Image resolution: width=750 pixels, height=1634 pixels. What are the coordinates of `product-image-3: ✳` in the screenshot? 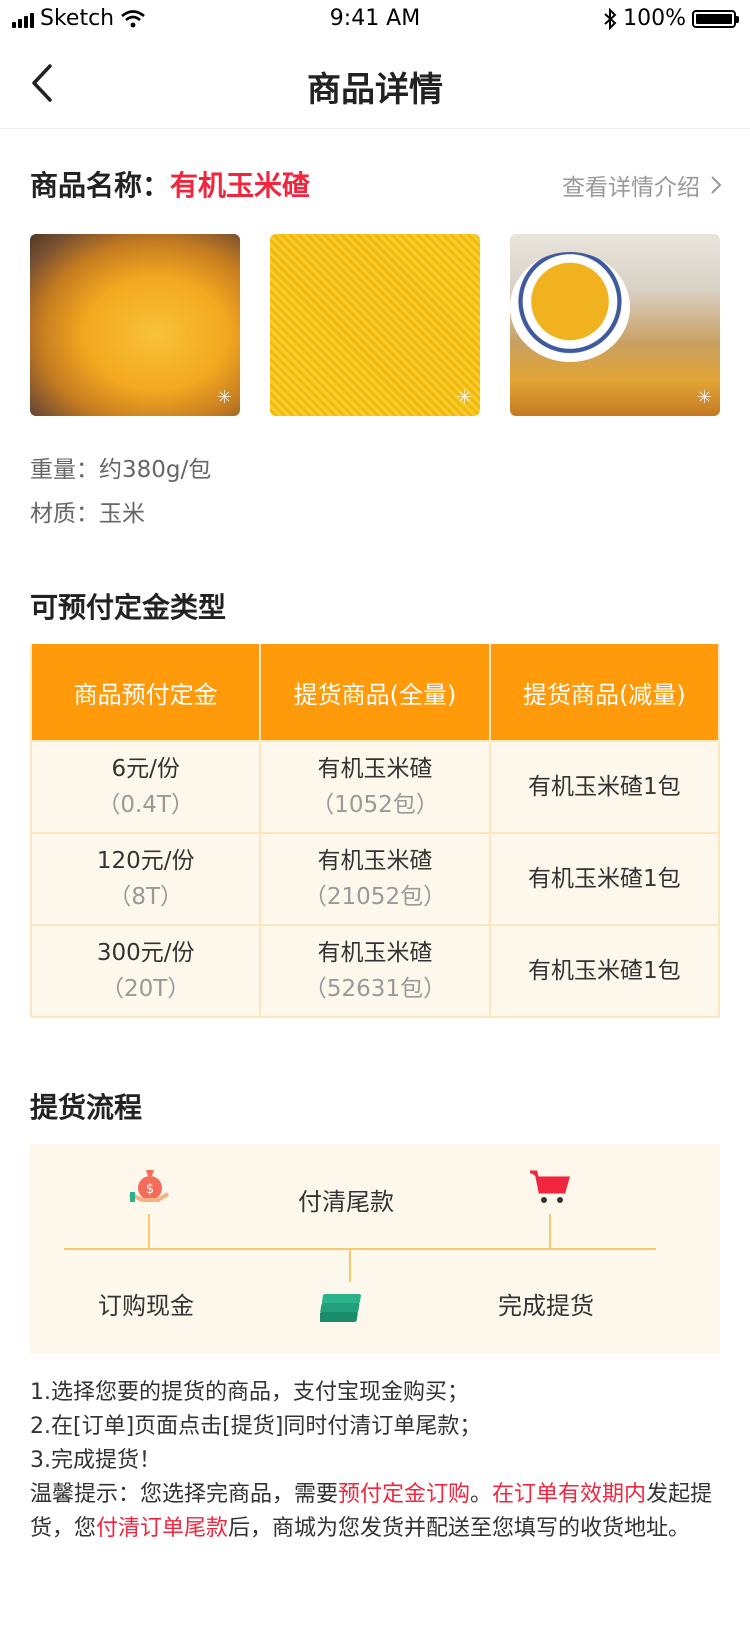 It's located at (615, 325).